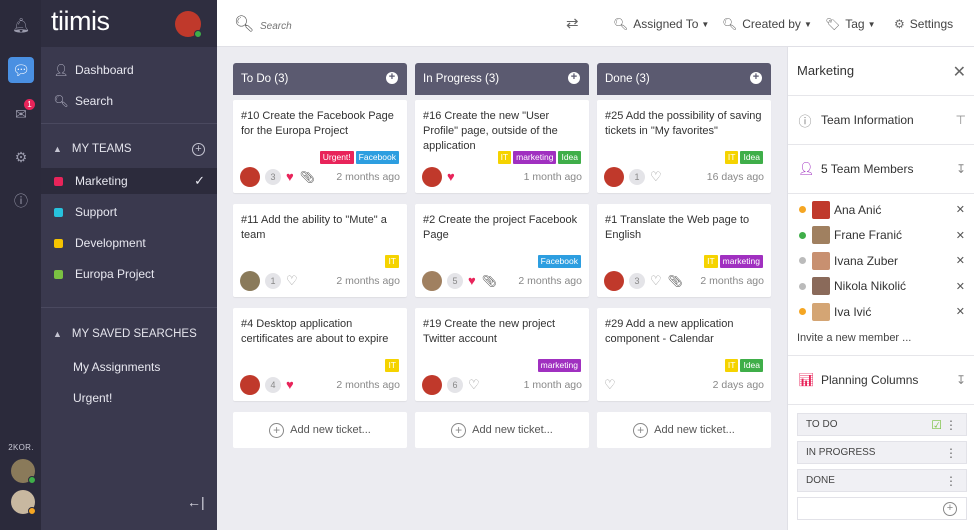 This screenshot has width=974, height=530. Describe the element at coordinates (882, 508) in the screenshot. I see `add-planning-column: +` at that location.